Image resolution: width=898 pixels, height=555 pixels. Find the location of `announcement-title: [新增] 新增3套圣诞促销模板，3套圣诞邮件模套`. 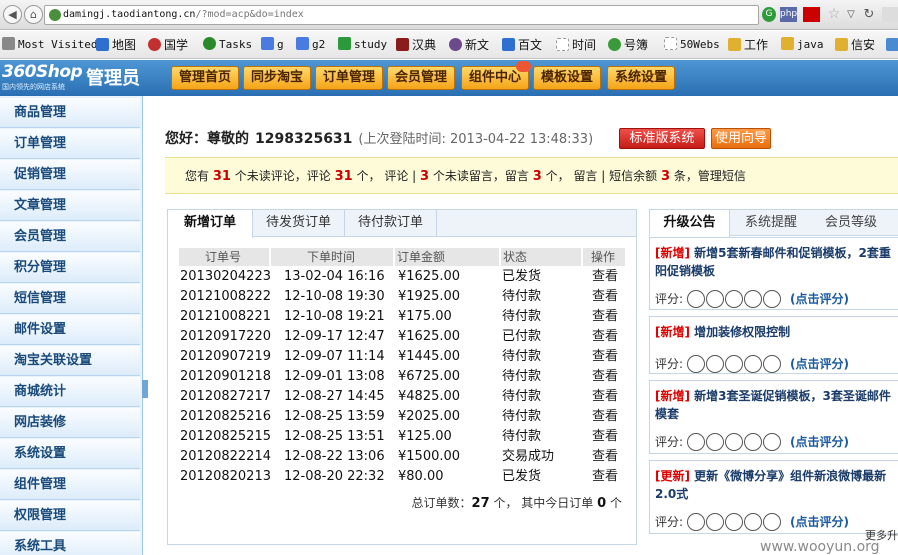

announcement-title: [新增] 新增3套圣诞促销模板，3套圣诞邮件模套 is located at coordinates (776, 405).